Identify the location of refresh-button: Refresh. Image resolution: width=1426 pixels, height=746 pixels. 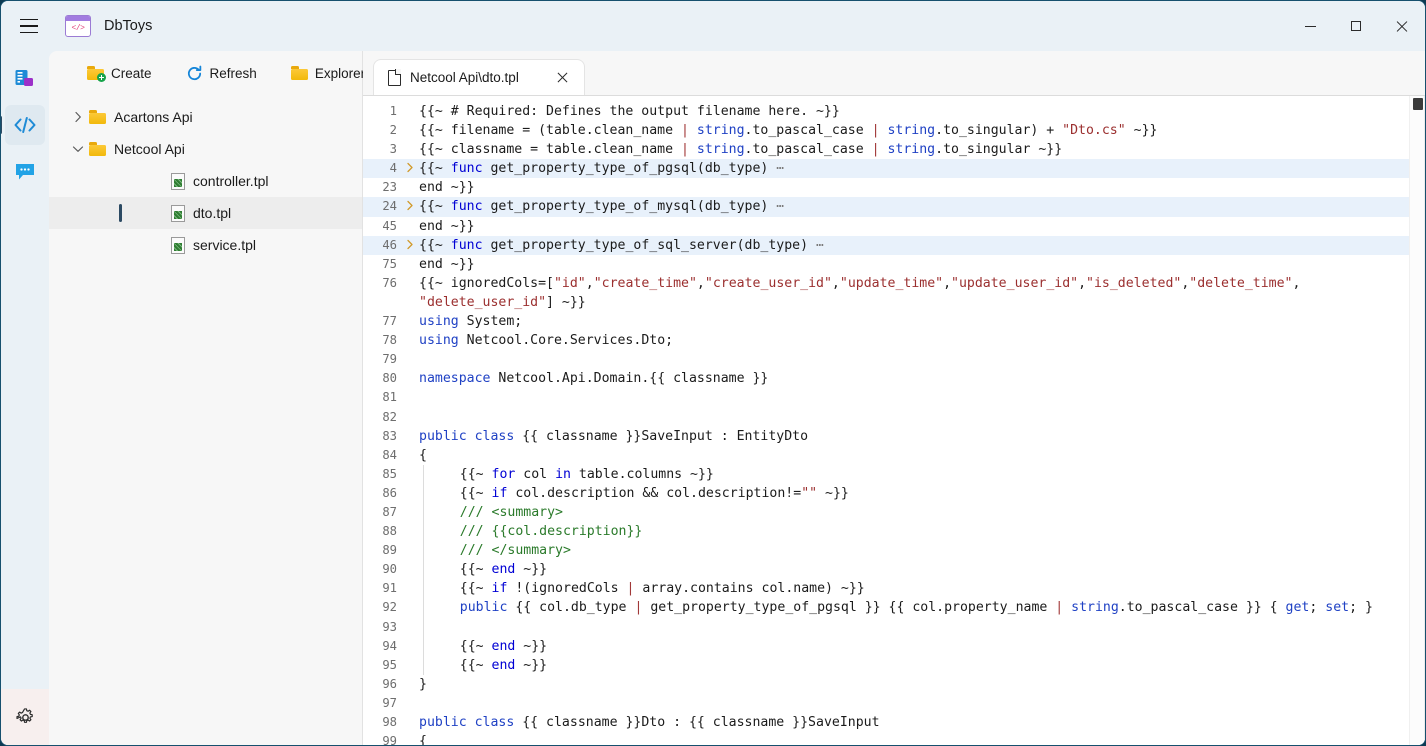
(221, 73).